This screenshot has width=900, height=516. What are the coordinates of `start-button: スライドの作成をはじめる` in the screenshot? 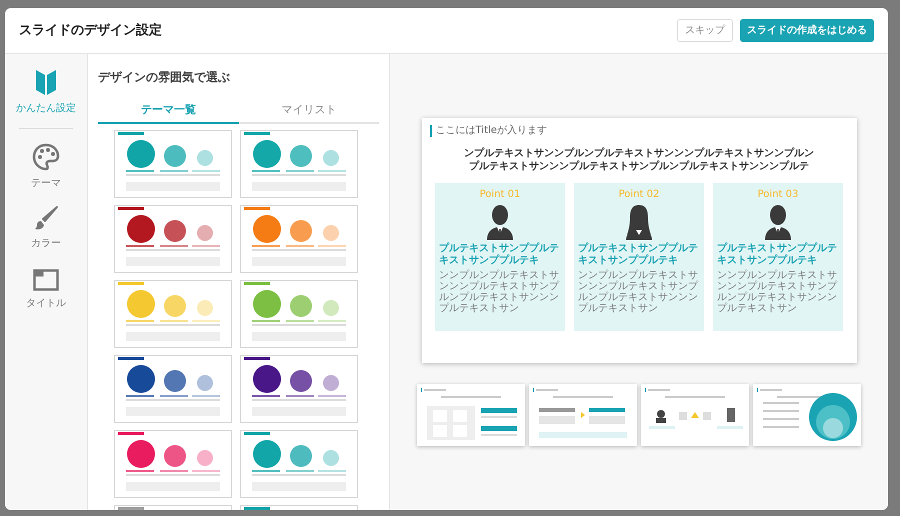 It's located at (807, 30).